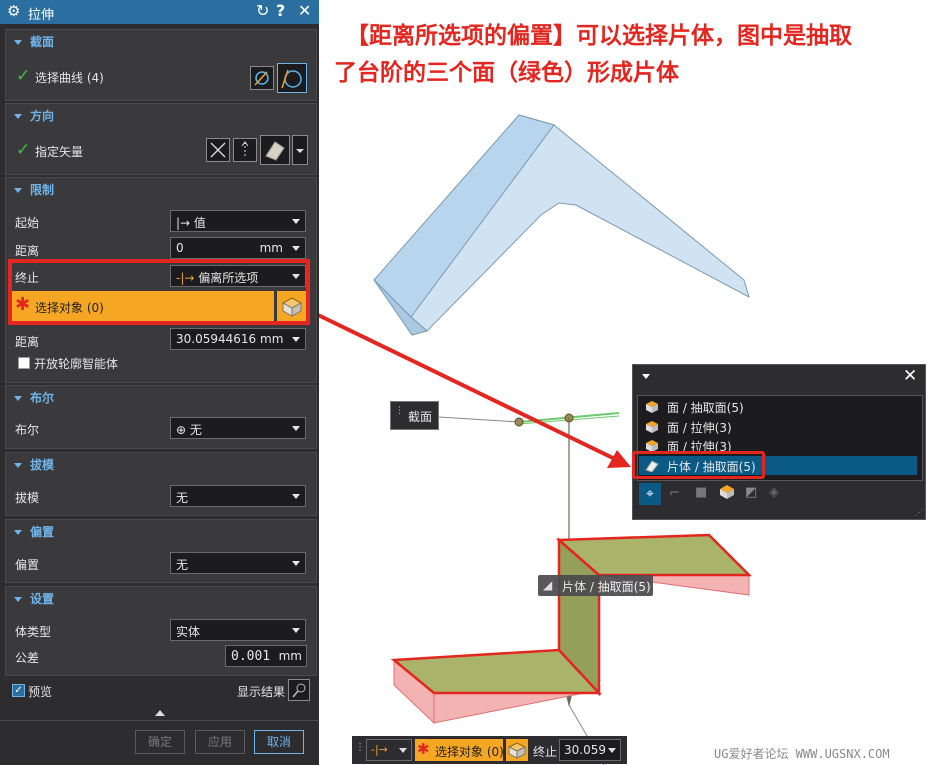 The height and width of the screenshot is (765, 928). Describe the element at coordinates (14, 11) in the screenshot. I see `gear-icon: ⚙` at that location.